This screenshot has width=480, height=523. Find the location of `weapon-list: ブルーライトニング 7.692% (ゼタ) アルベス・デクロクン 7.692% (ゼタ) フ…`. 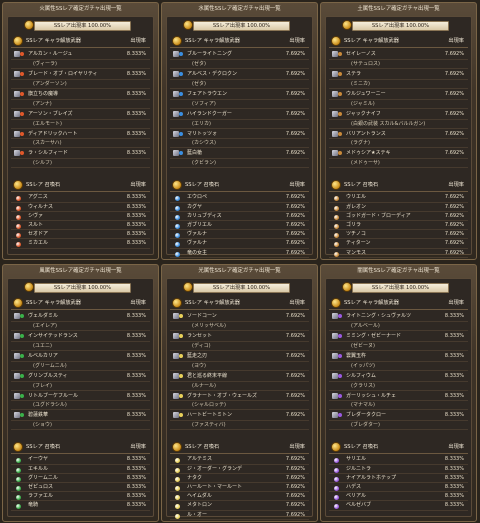

weapon-list: ブルーライトニング 7.692% (ゼタ) アルベス・デクロクン 7.692% (ゼタ) フ… is located at coordinates (239, 109).